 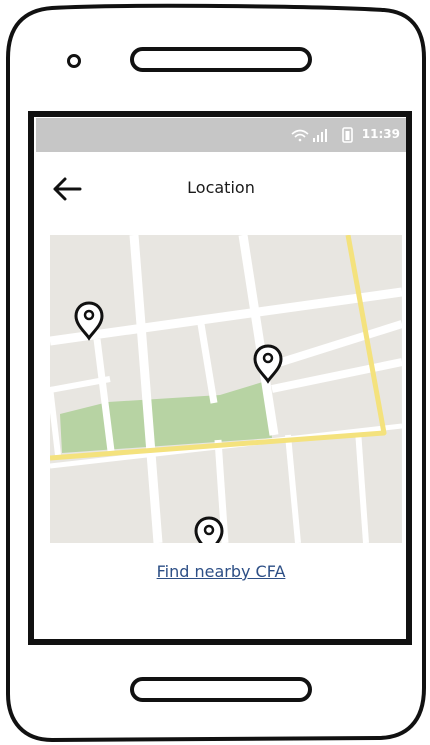 What do you see at coordinates (221, 571) in the screenshot?
I see `find-nearby-cfa-link: Find nearby CFA` at bounding box center [221, 571].